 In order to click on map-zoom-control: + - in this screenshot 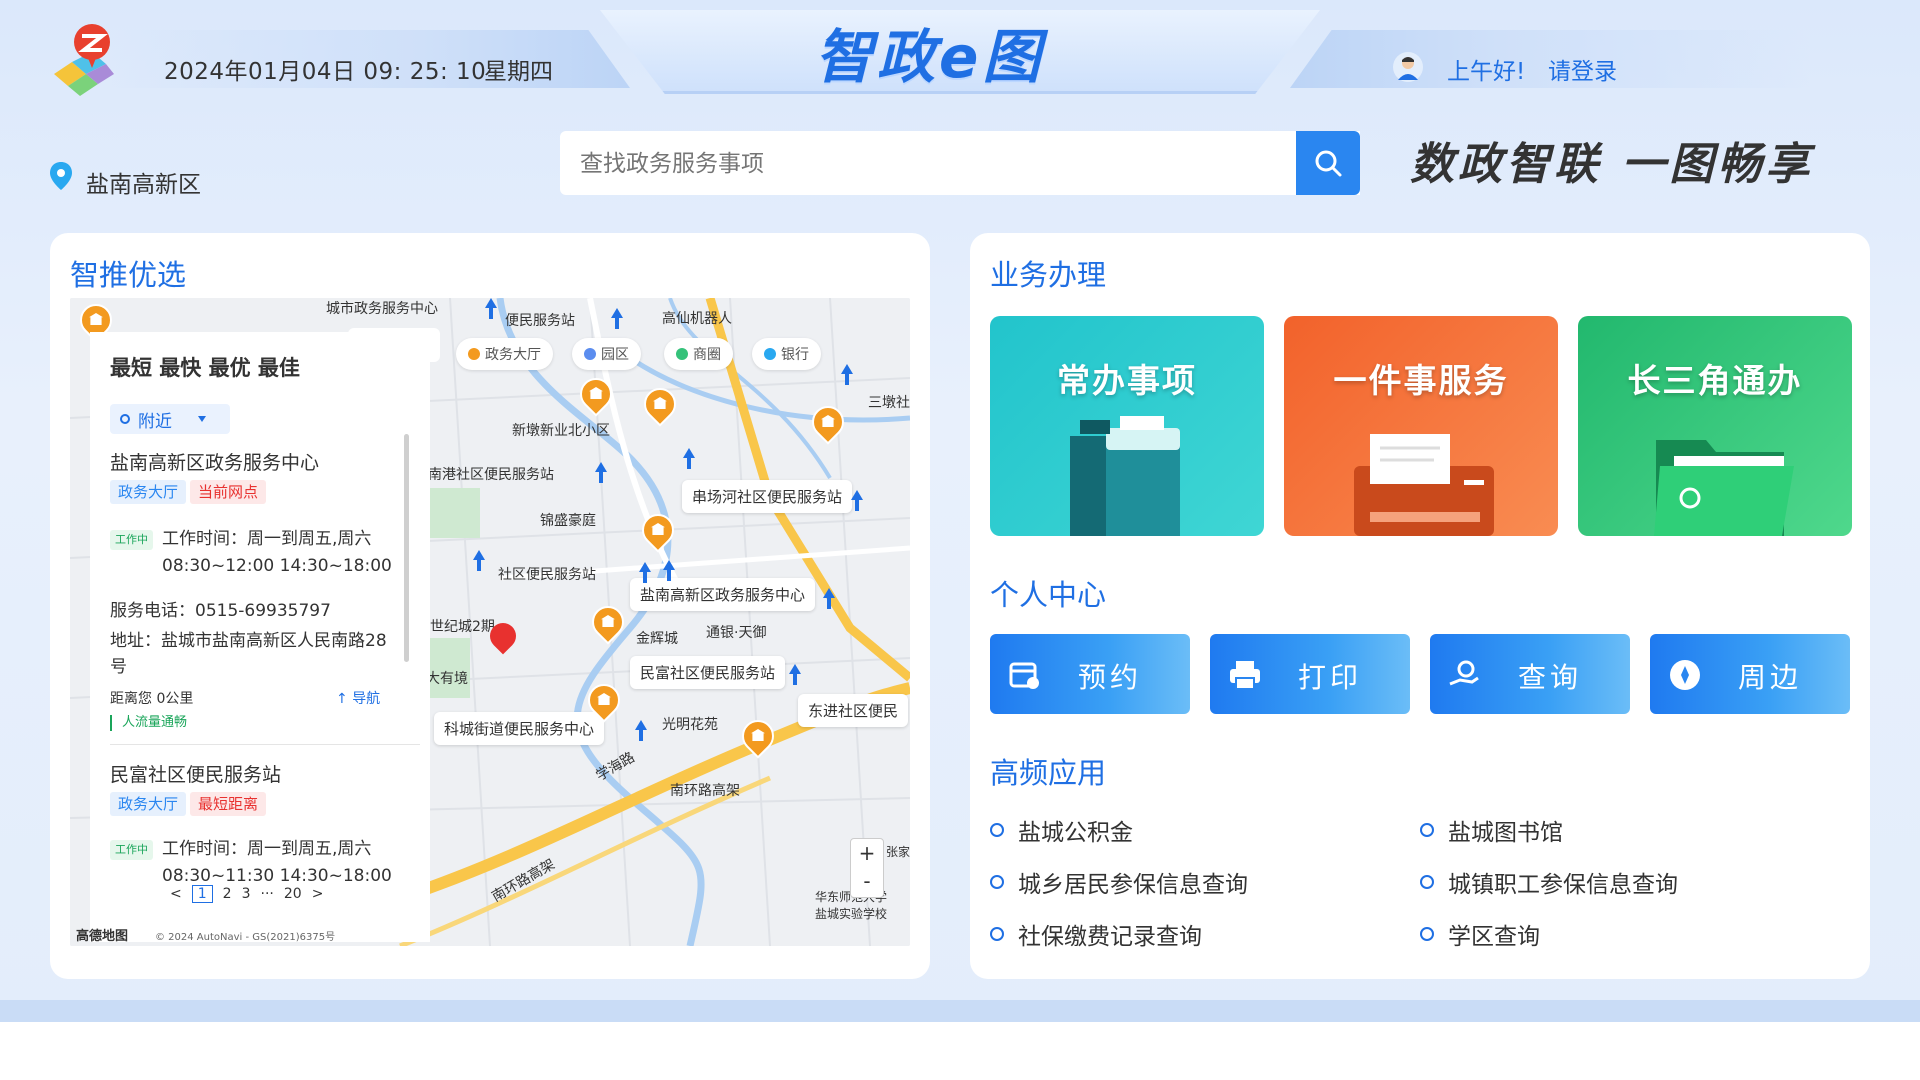, I will do `click(867, 868)`.